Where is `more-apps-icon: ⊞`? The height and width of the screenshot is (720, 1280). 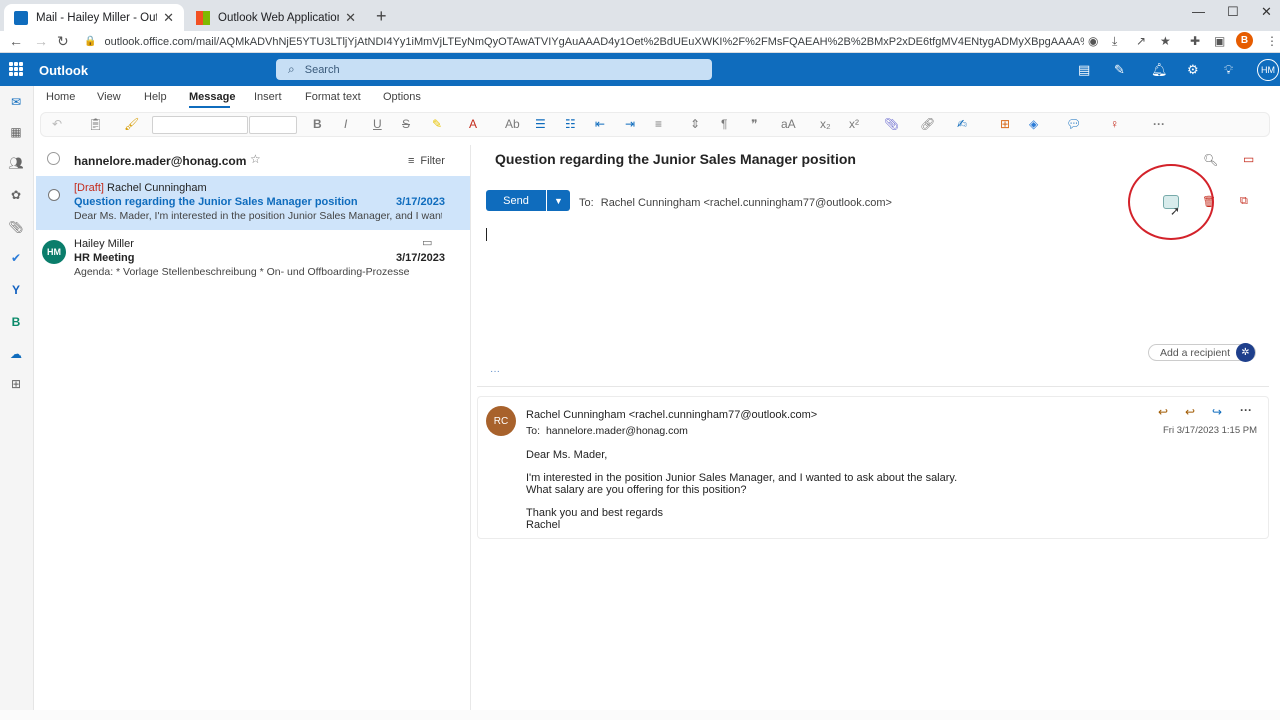 more-apps-icon: ⊞ is located at coordinates (16, 384).